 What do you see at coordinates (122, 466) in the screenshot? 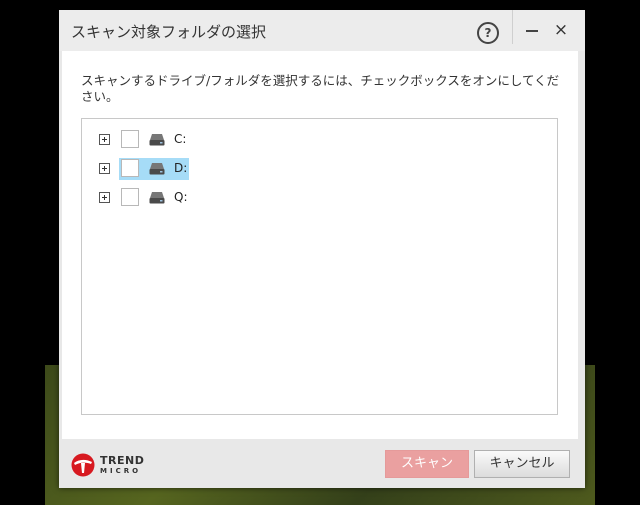
I see `logo-text: TREND MICRO` at bounding box center [122, 466].